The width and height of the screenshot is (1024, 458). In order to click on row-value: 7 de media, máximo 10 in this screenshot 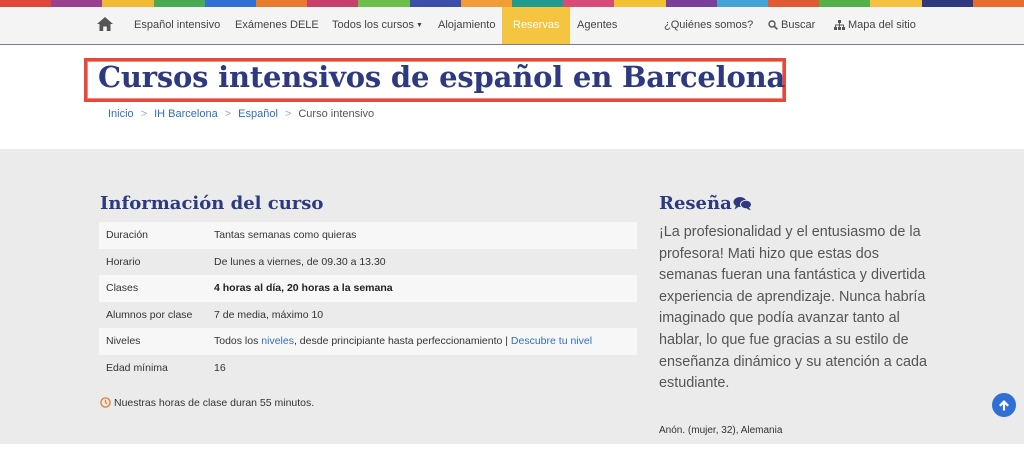, I will do `click(425, 314)`.